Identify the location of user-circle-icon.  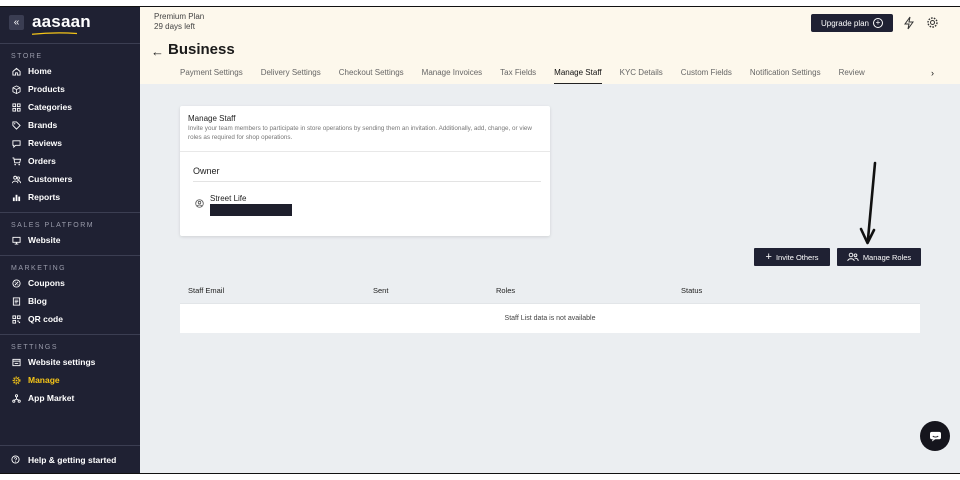
(199, 203).